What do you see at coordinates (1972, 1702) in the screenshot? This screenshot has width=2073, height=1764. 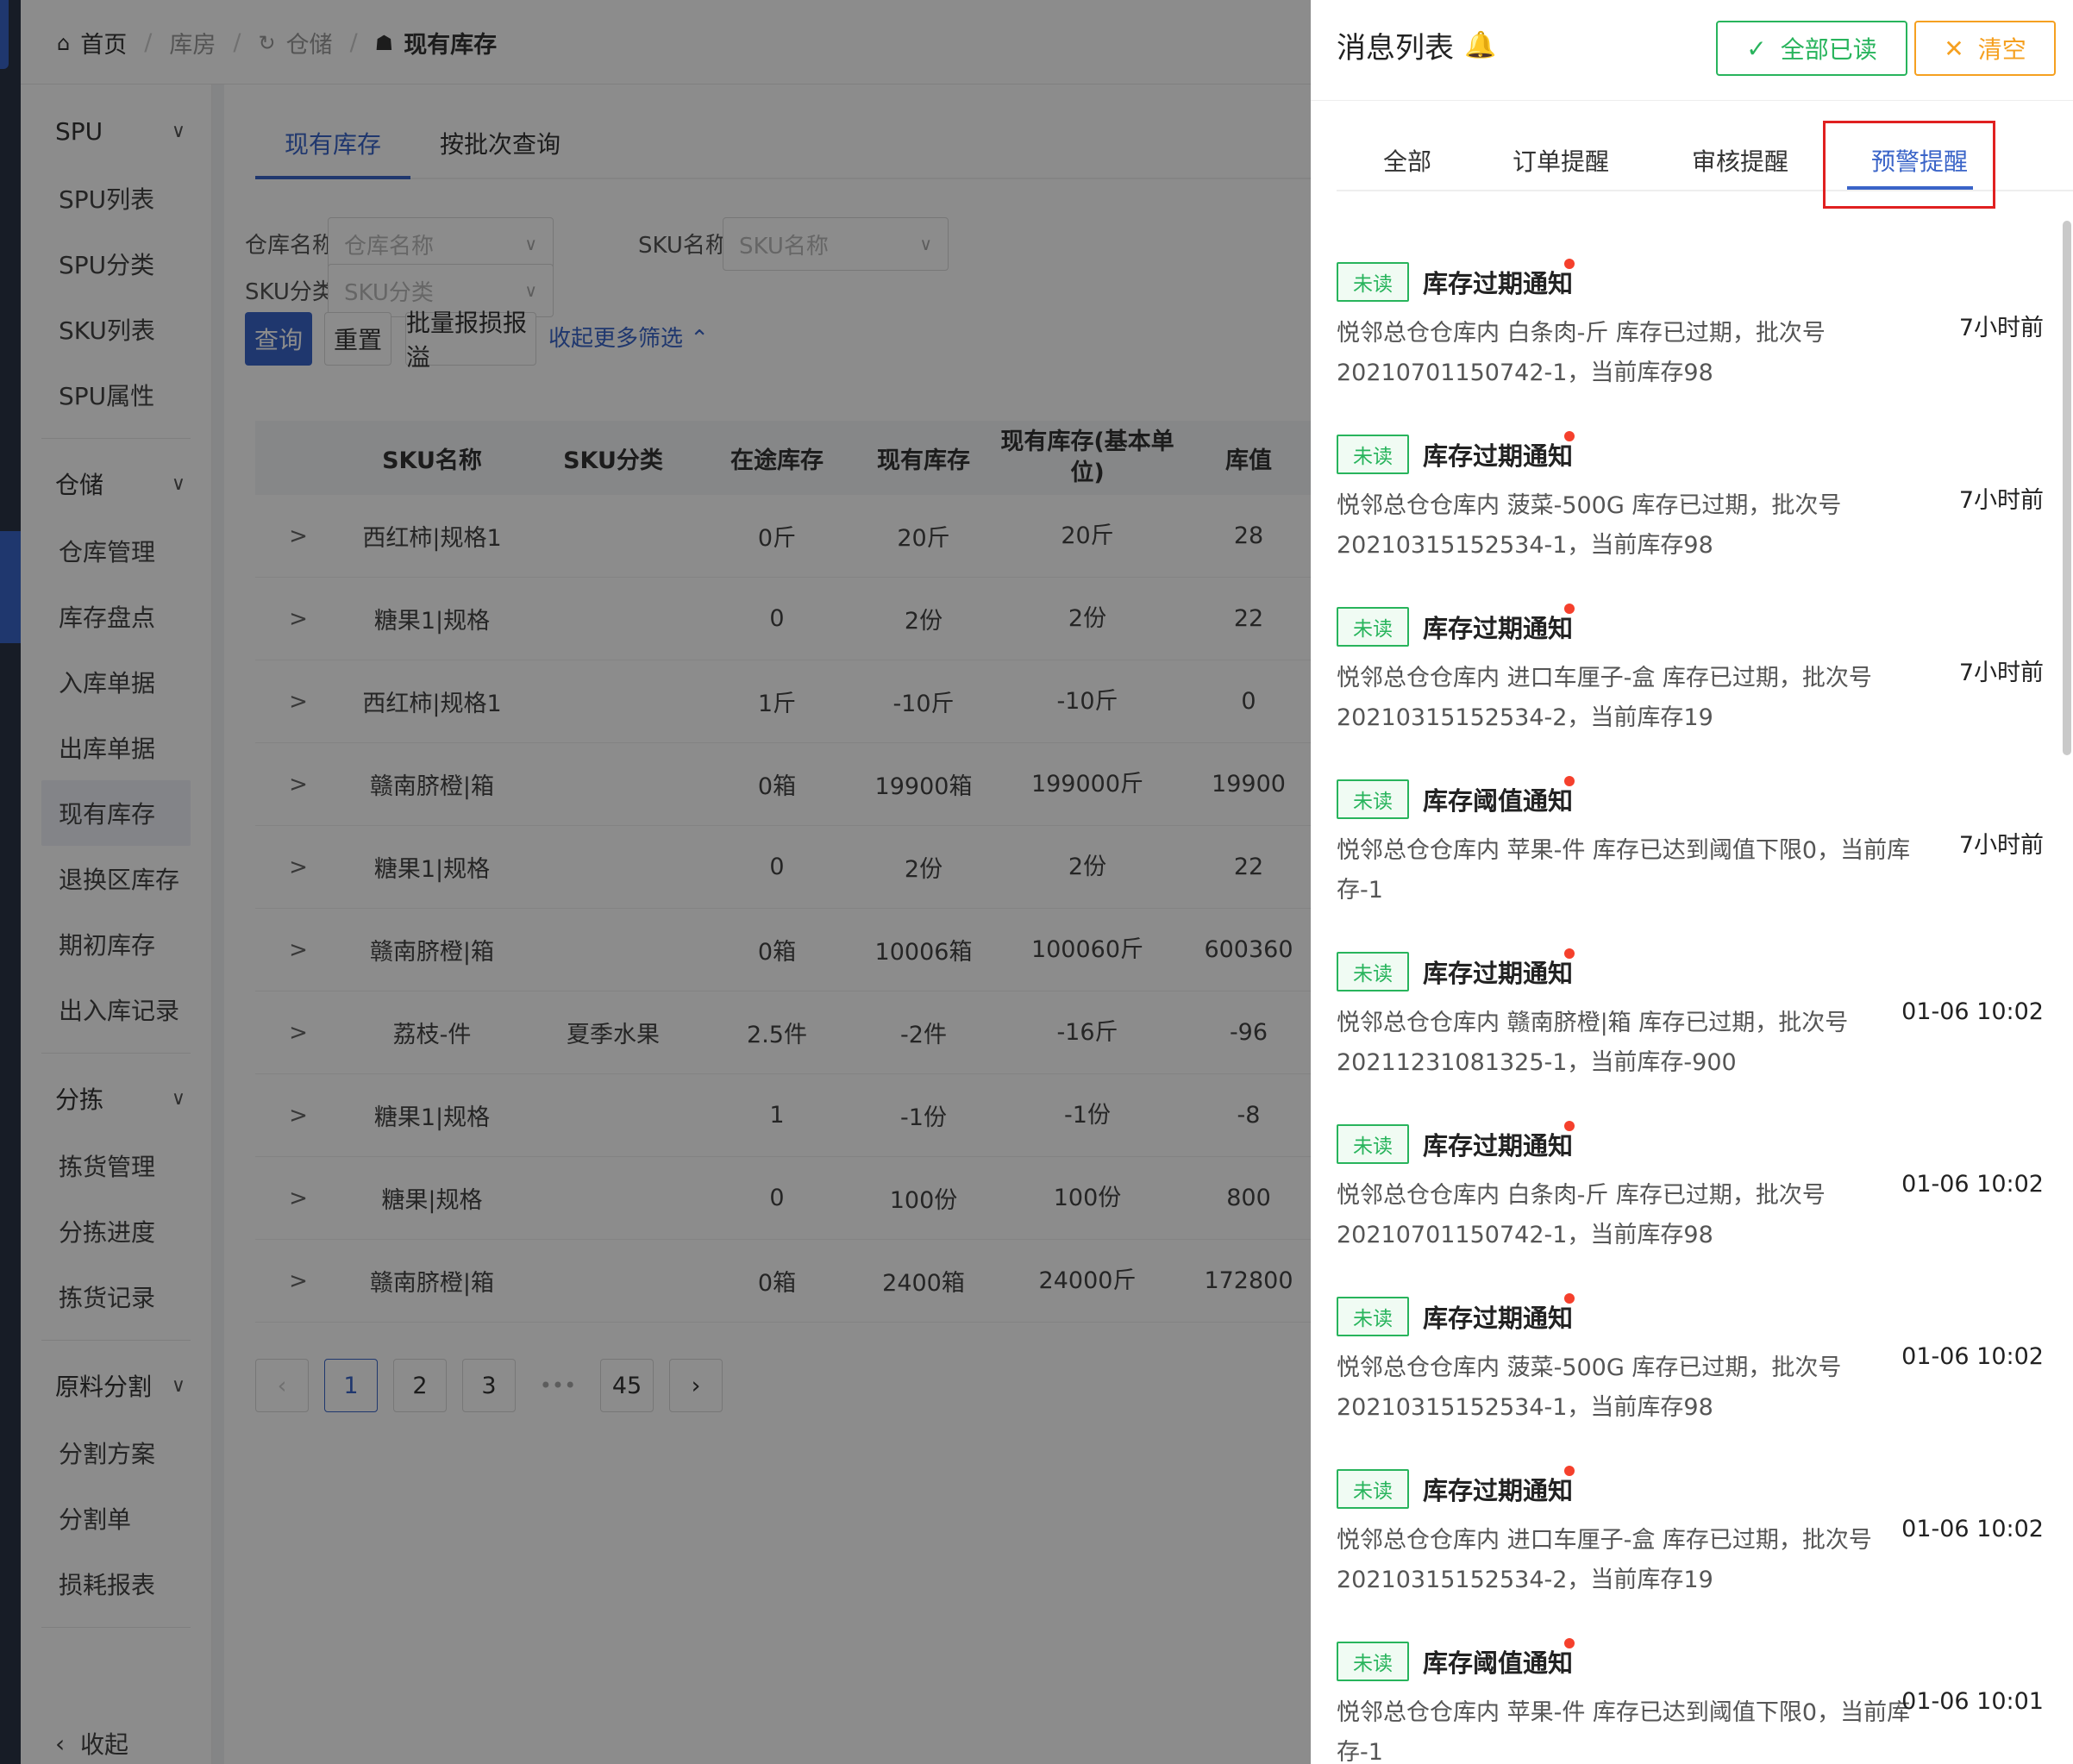 I see `message-time: 01-06 10:01` at bounding box center [1972, 1702].